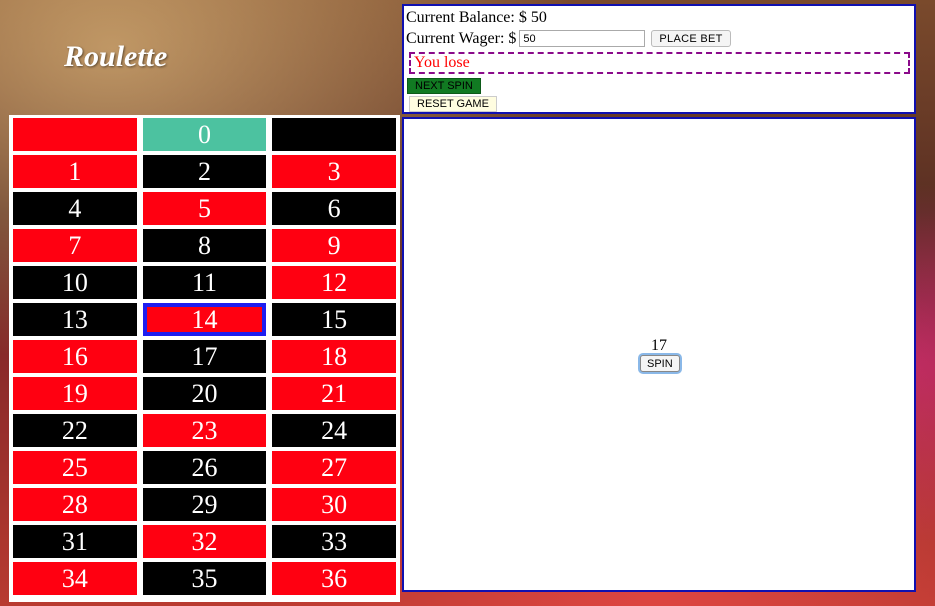 This screenshot has width=935, height=606. I want to click on bet-cell-16: 16, so click(75, 356).